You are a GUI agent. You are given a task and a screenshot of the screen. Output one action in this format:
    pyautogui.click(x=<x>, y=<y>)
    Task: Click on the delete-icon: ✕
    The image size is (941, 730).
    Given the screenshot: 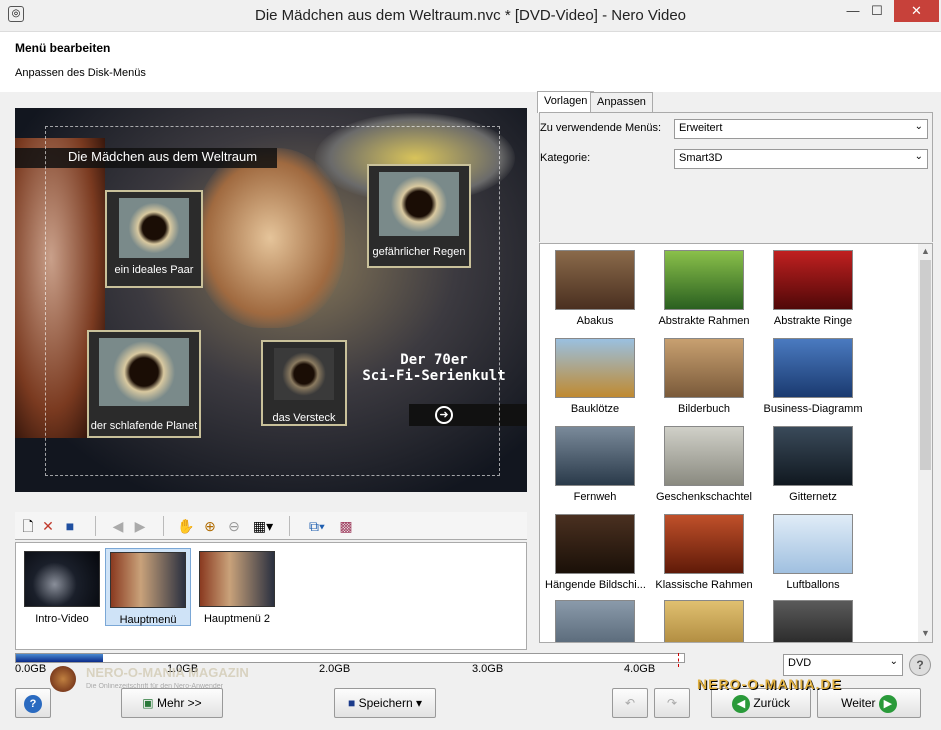 What is the action you would take?
    pyautogui.click(x=48, y=526)
    